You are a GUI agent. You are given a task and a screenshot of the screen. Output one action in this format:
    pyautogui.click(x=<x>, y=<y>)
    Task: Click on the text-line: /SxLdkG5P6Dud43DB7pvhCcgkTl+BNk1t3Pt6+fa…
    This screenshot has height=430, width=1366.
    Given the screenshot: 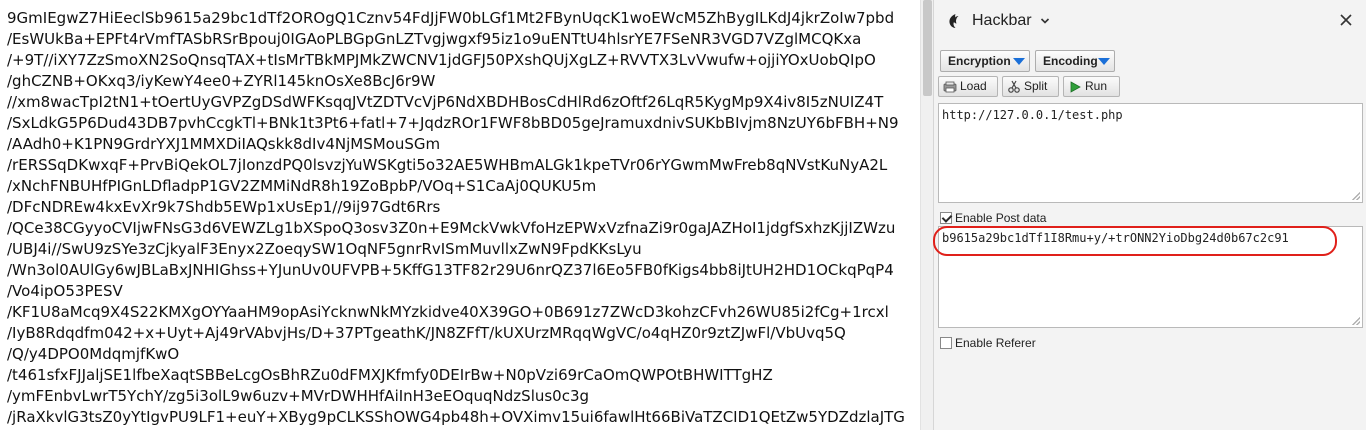 What is the action you would take?
    pyautogui.click(x=453, y=123)
    